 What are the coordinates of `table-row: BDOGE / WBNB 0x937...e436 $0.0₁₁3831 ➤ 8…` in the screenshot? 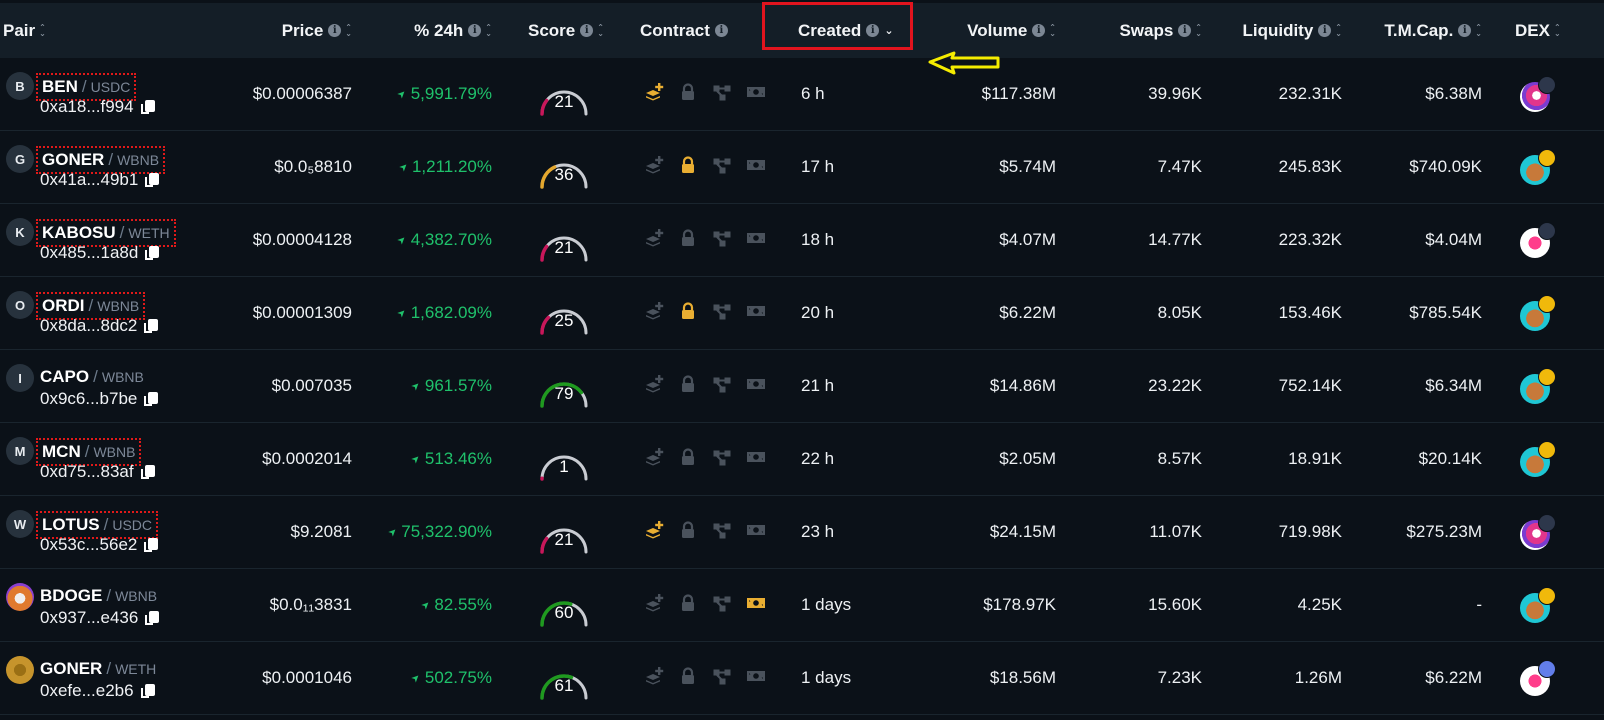 It's located at (802, 605).